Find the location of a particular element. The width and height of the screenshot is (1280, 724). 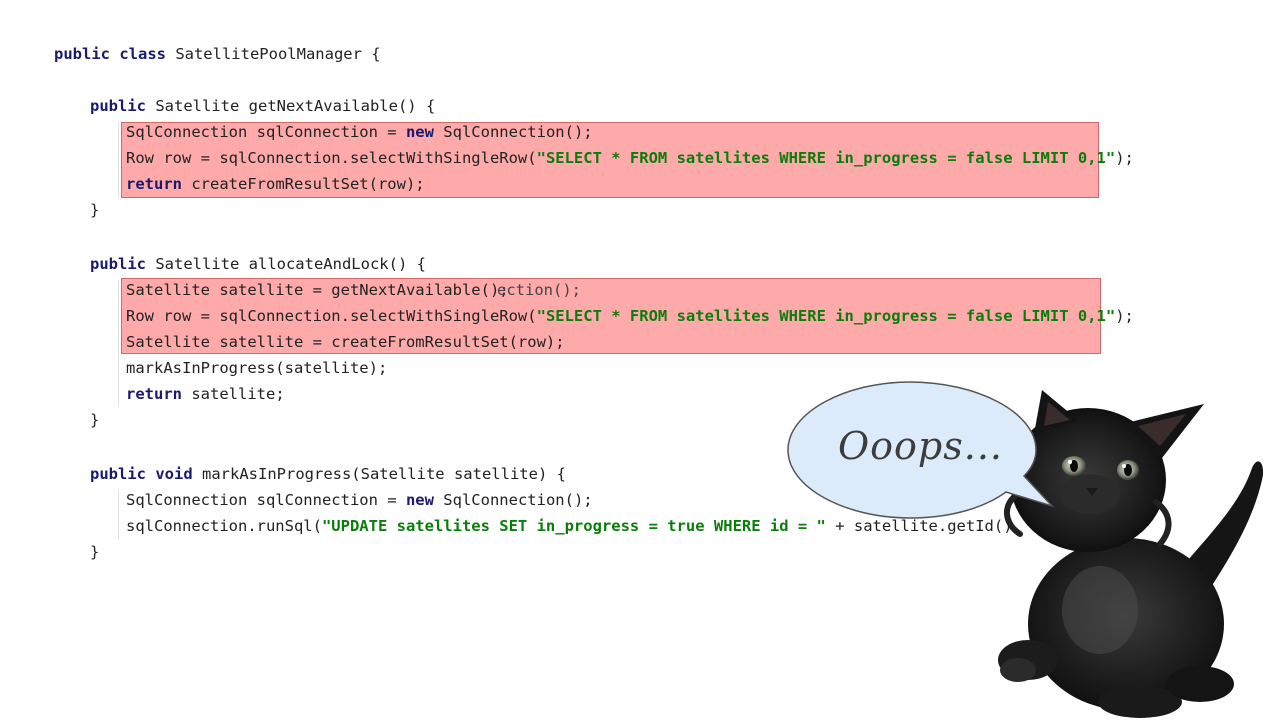

code-line-ghost-text: ection(); is located at coordinates (539, 290).